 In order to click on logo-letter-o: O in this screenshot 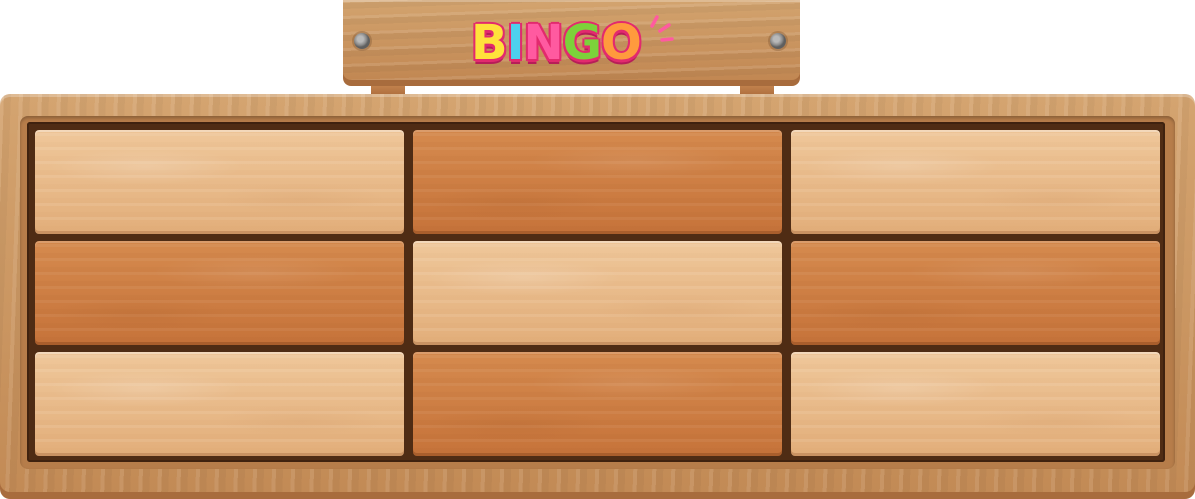, I will do `click(621, 43)`.